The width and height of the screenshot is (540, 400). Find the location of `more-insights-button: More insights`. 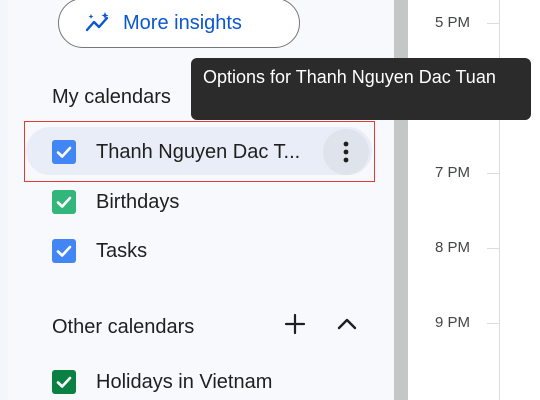

more-insights-button: More insights is located at coordinates (179, 24).